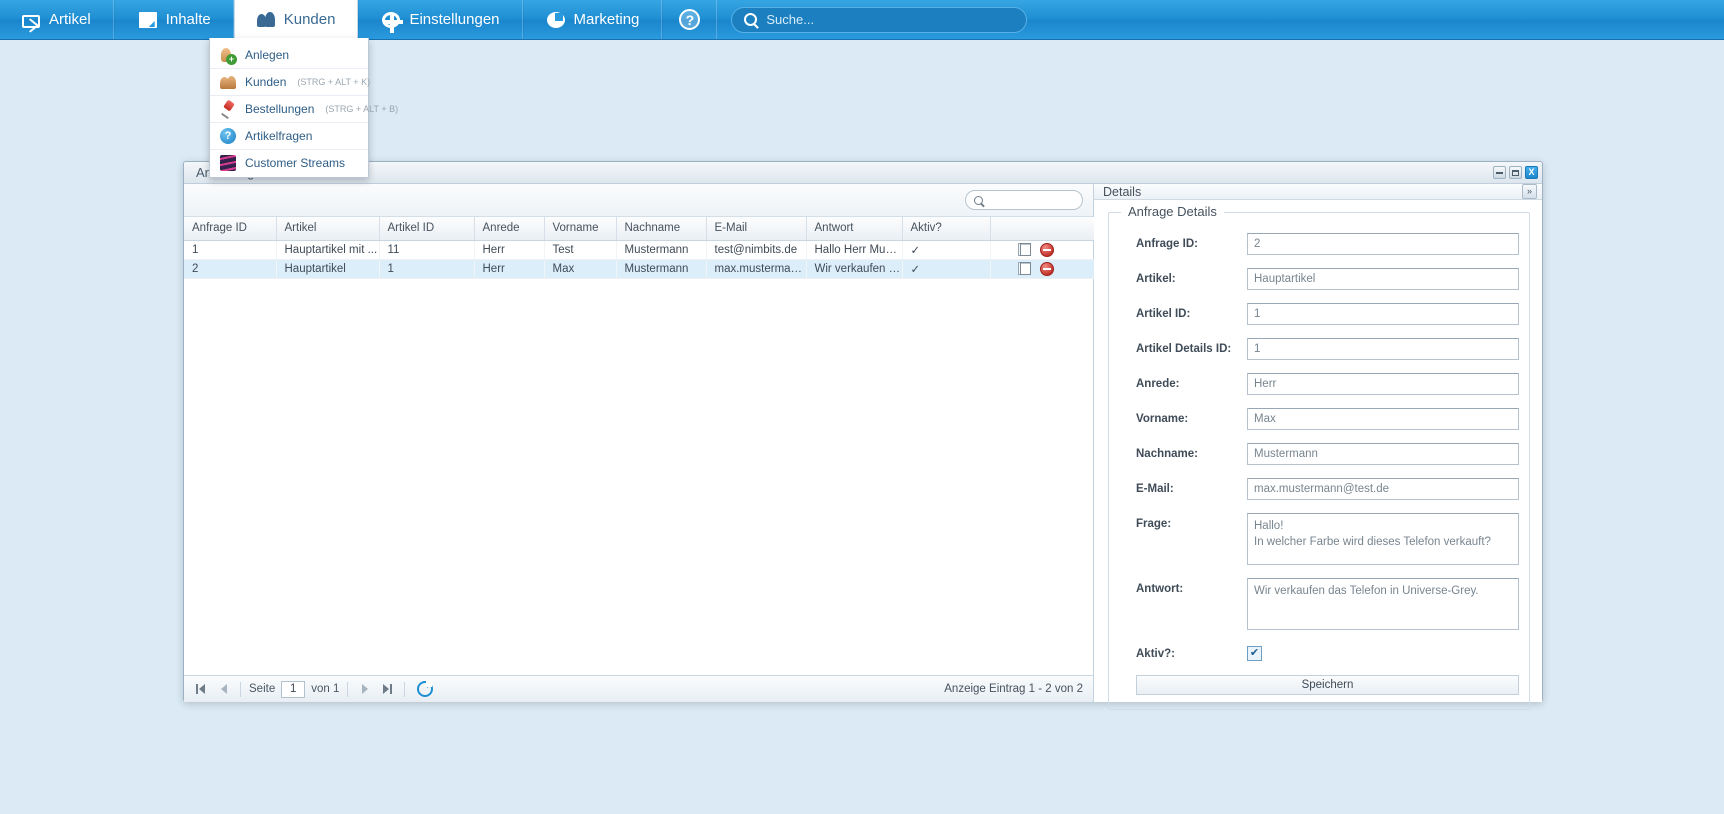 The width and height of the screenshot is (1724, 814). Describe the element at coordinates (265, 20) in the screenshot. I see `people-icon` at that location.